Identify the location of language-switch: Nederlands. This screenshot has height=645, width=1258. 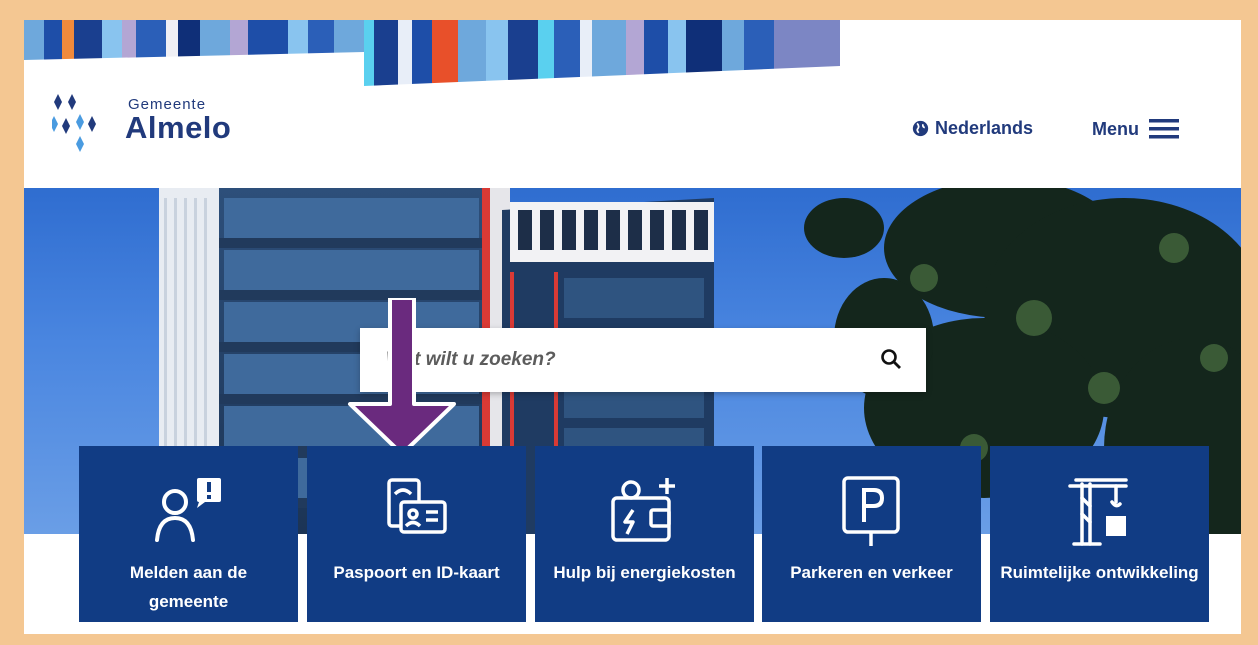
(972, 128).